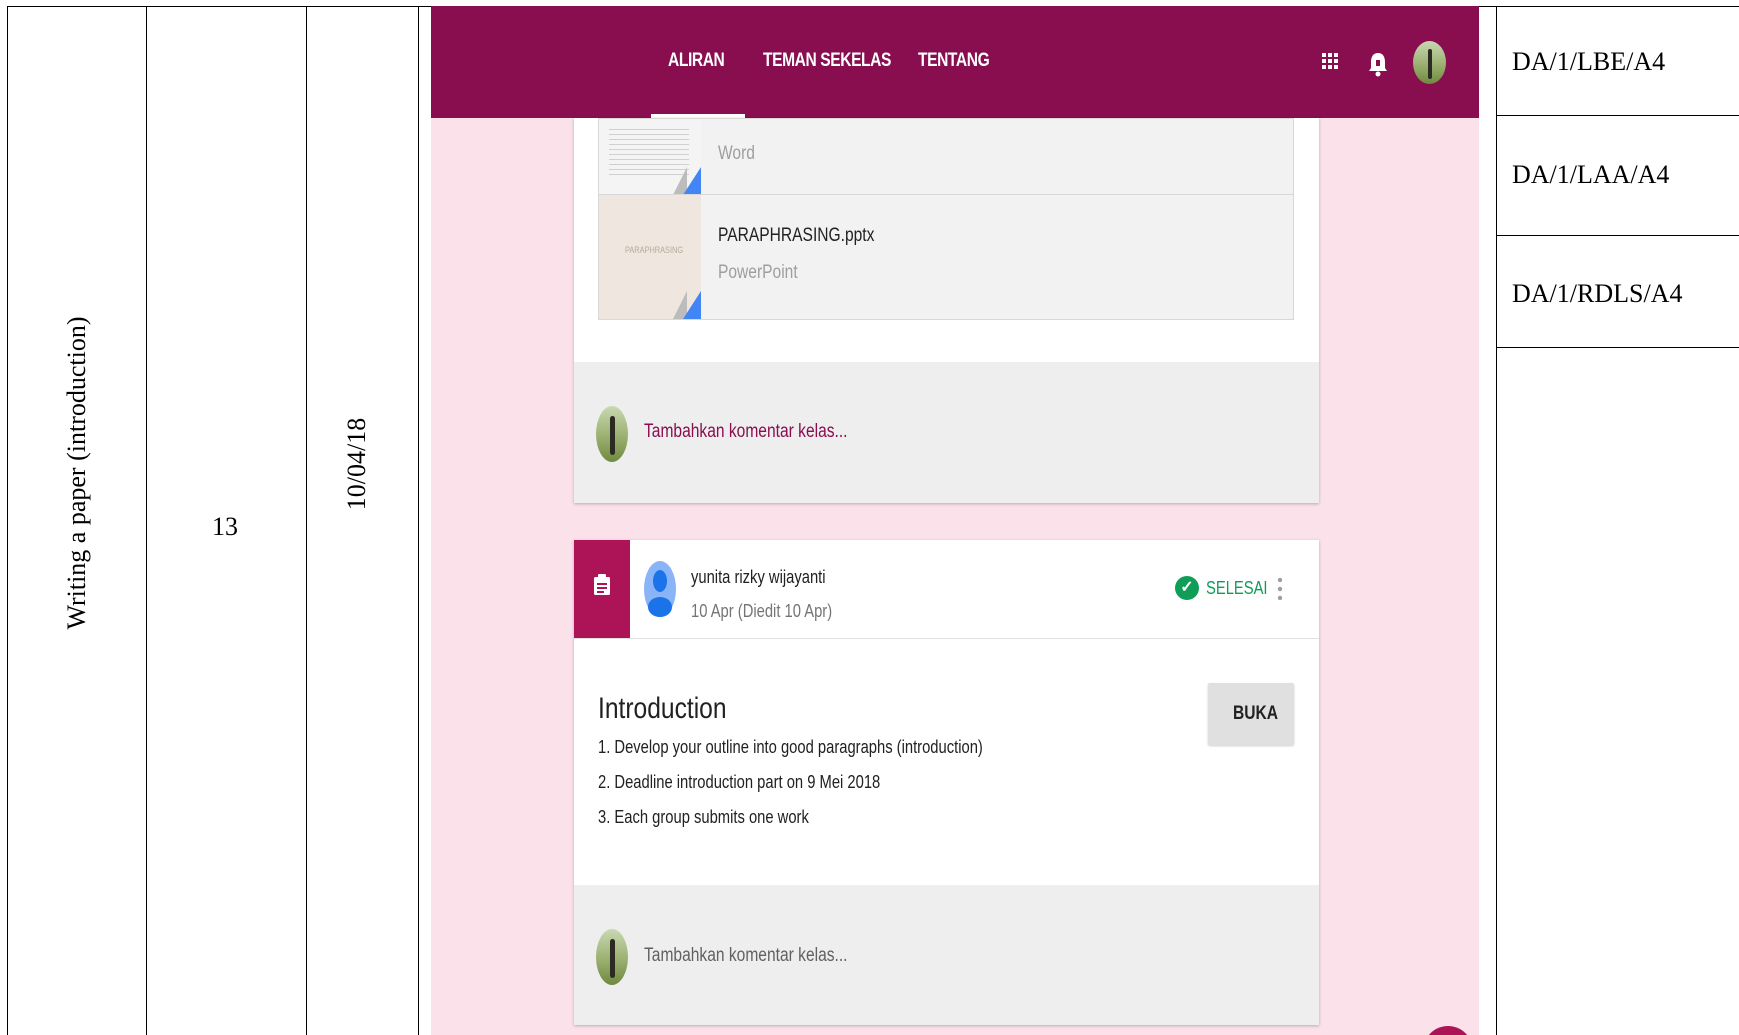  What do you see at coordinates (1589, 61) in the screenshot?
I see `code-lbe: DA/1/LBE/A4` at bounding box center [1589, 61].